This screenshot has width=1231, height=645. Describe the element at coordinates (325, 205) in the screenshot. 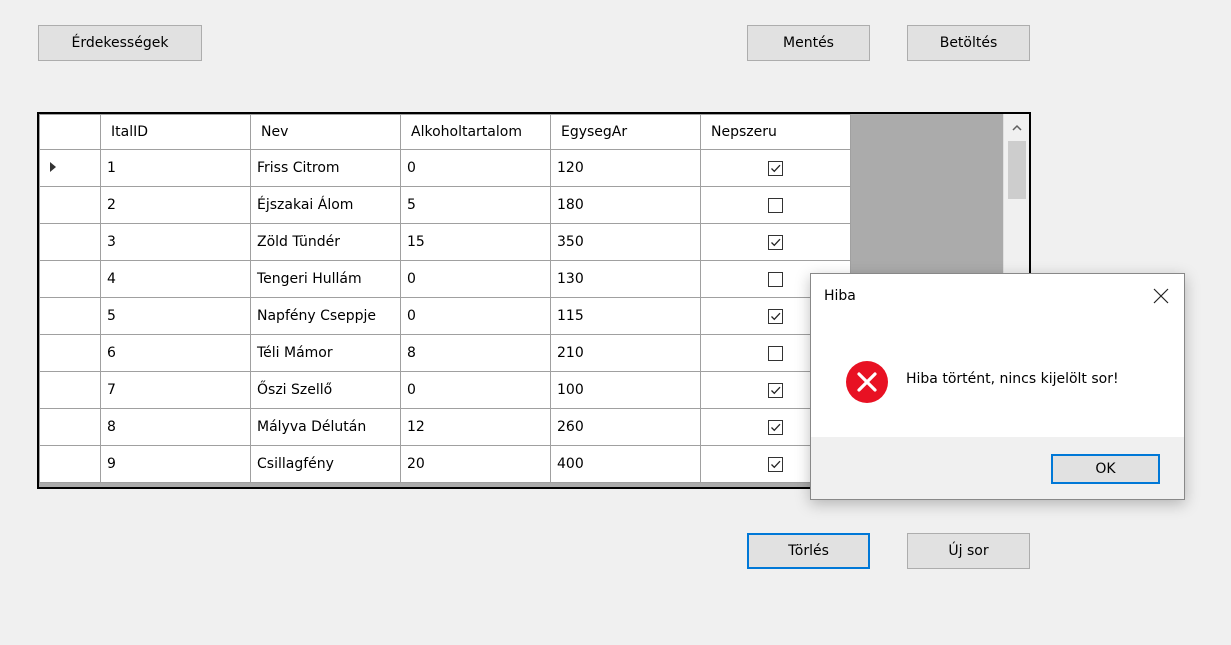

I see `cell-nev: Éjszakai Álom` at that location.